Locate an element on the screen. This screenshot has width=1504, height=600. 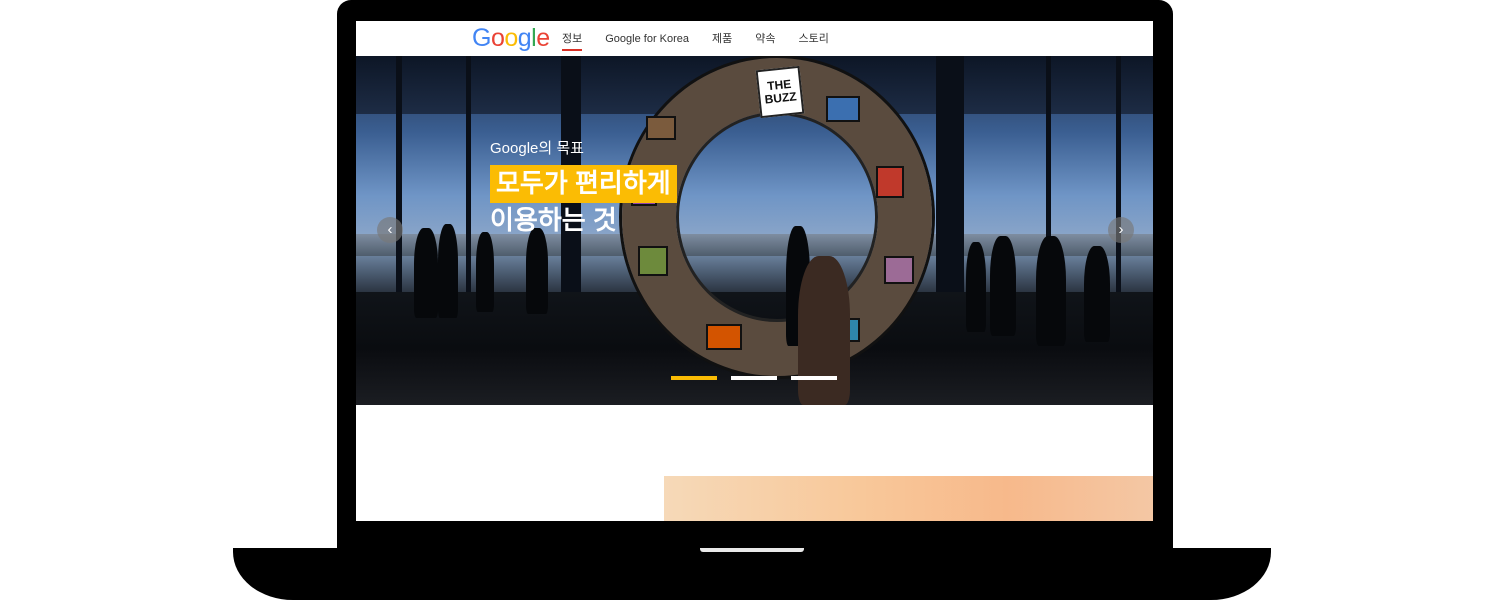
nav-item-commitments: 약속 is located at coordinates (765, 39).